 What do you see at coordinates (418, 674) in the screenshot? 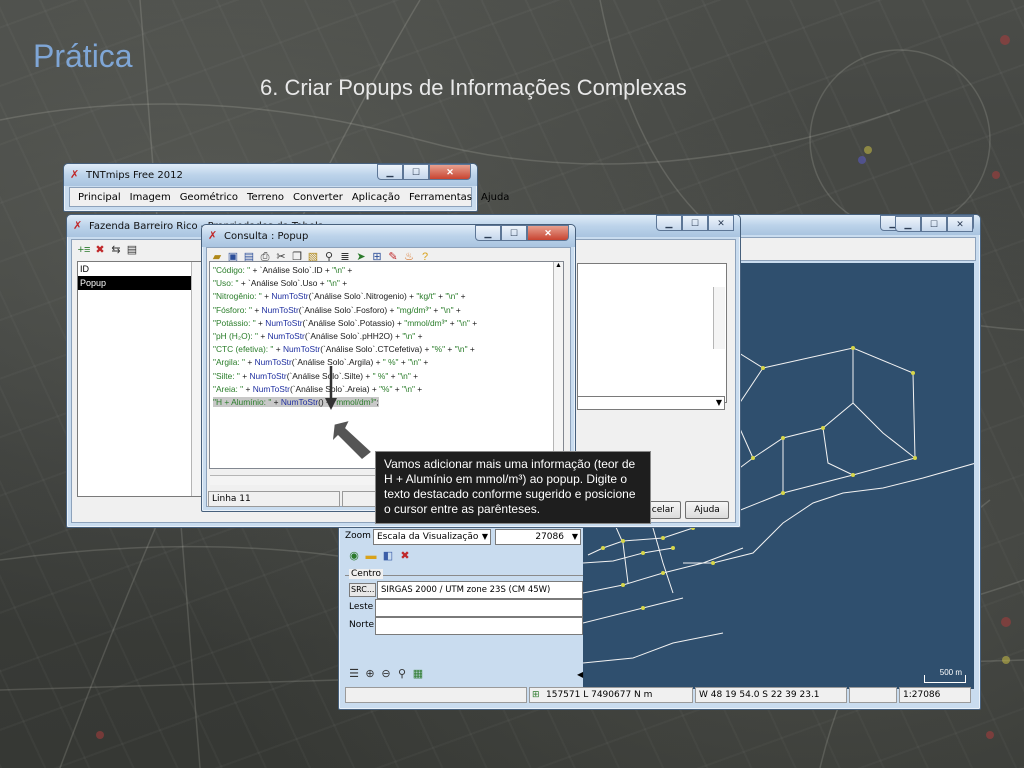
I see `map-icon: ▦` at bounding box center [418, 674].